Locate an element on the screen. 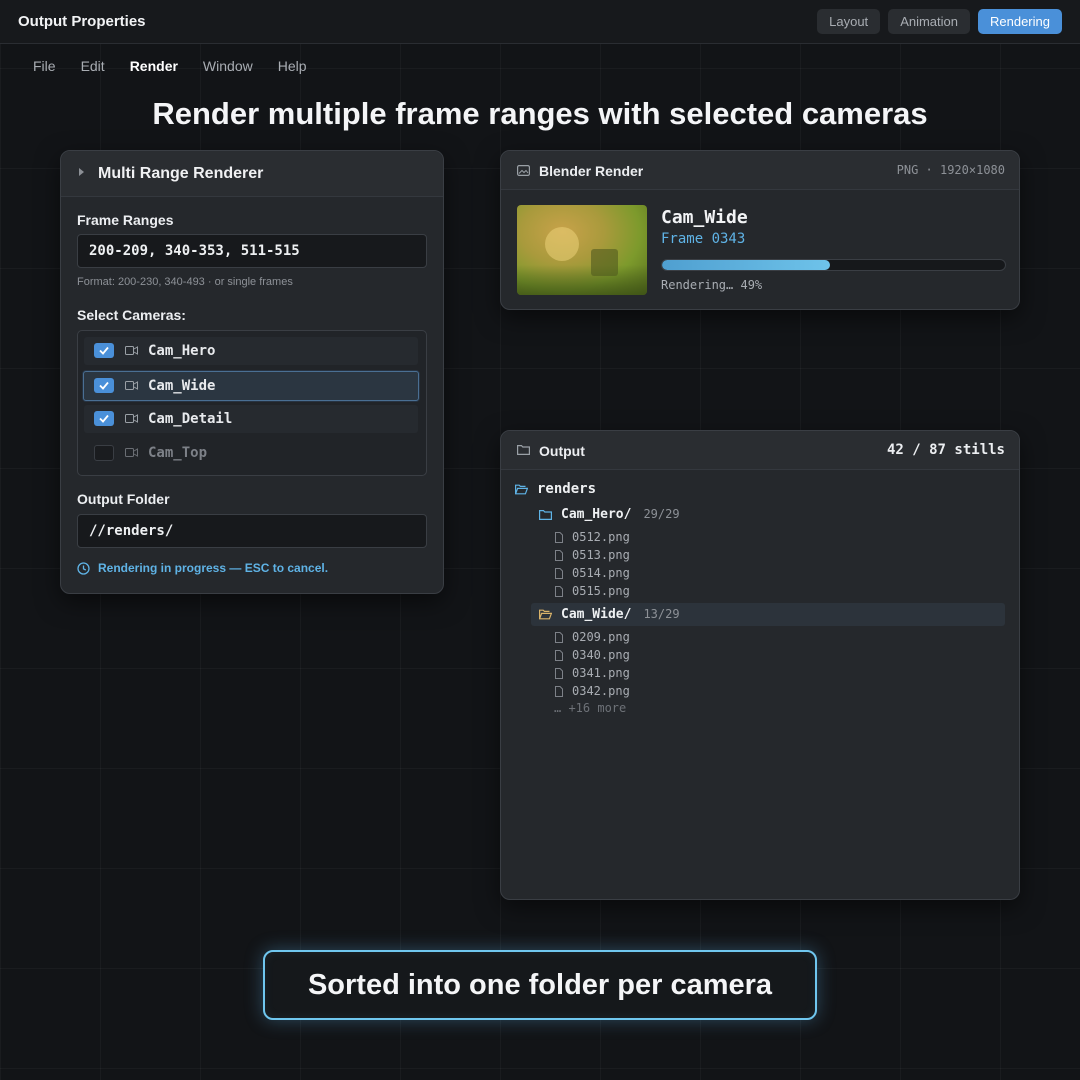  caption-banner: Sorted into one folder per camera is located at coordinates (540, 985).